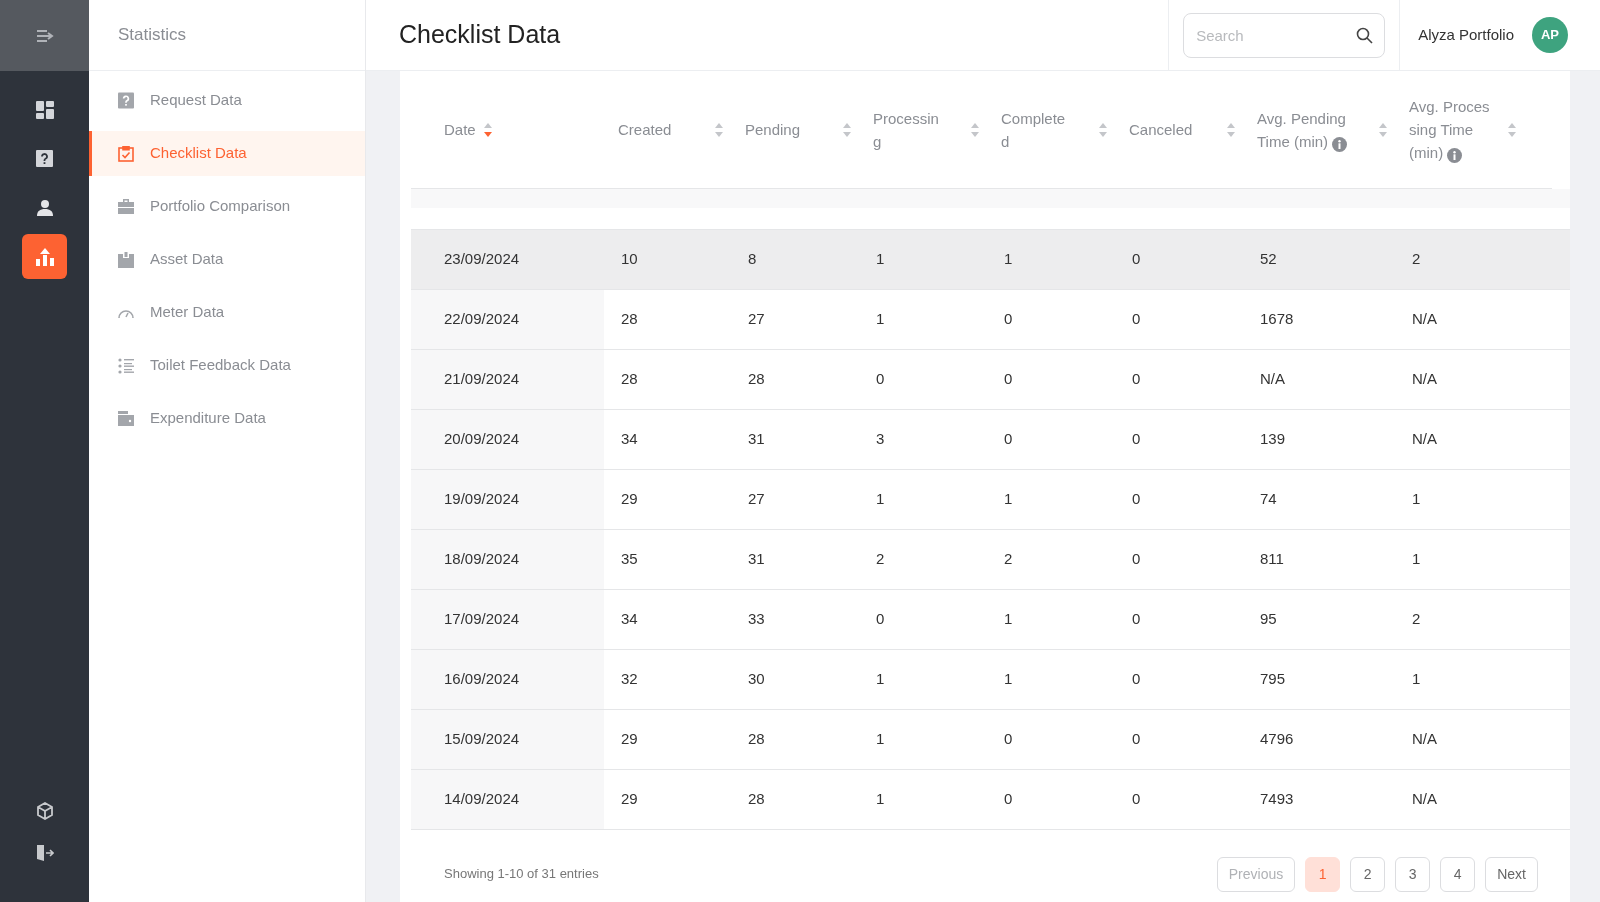 This screenshot has height=902, width=1600. Describe the element at coordinates (482, 619) in the screenshot. I see `table-cell-text: 17/09/2024` at that location.